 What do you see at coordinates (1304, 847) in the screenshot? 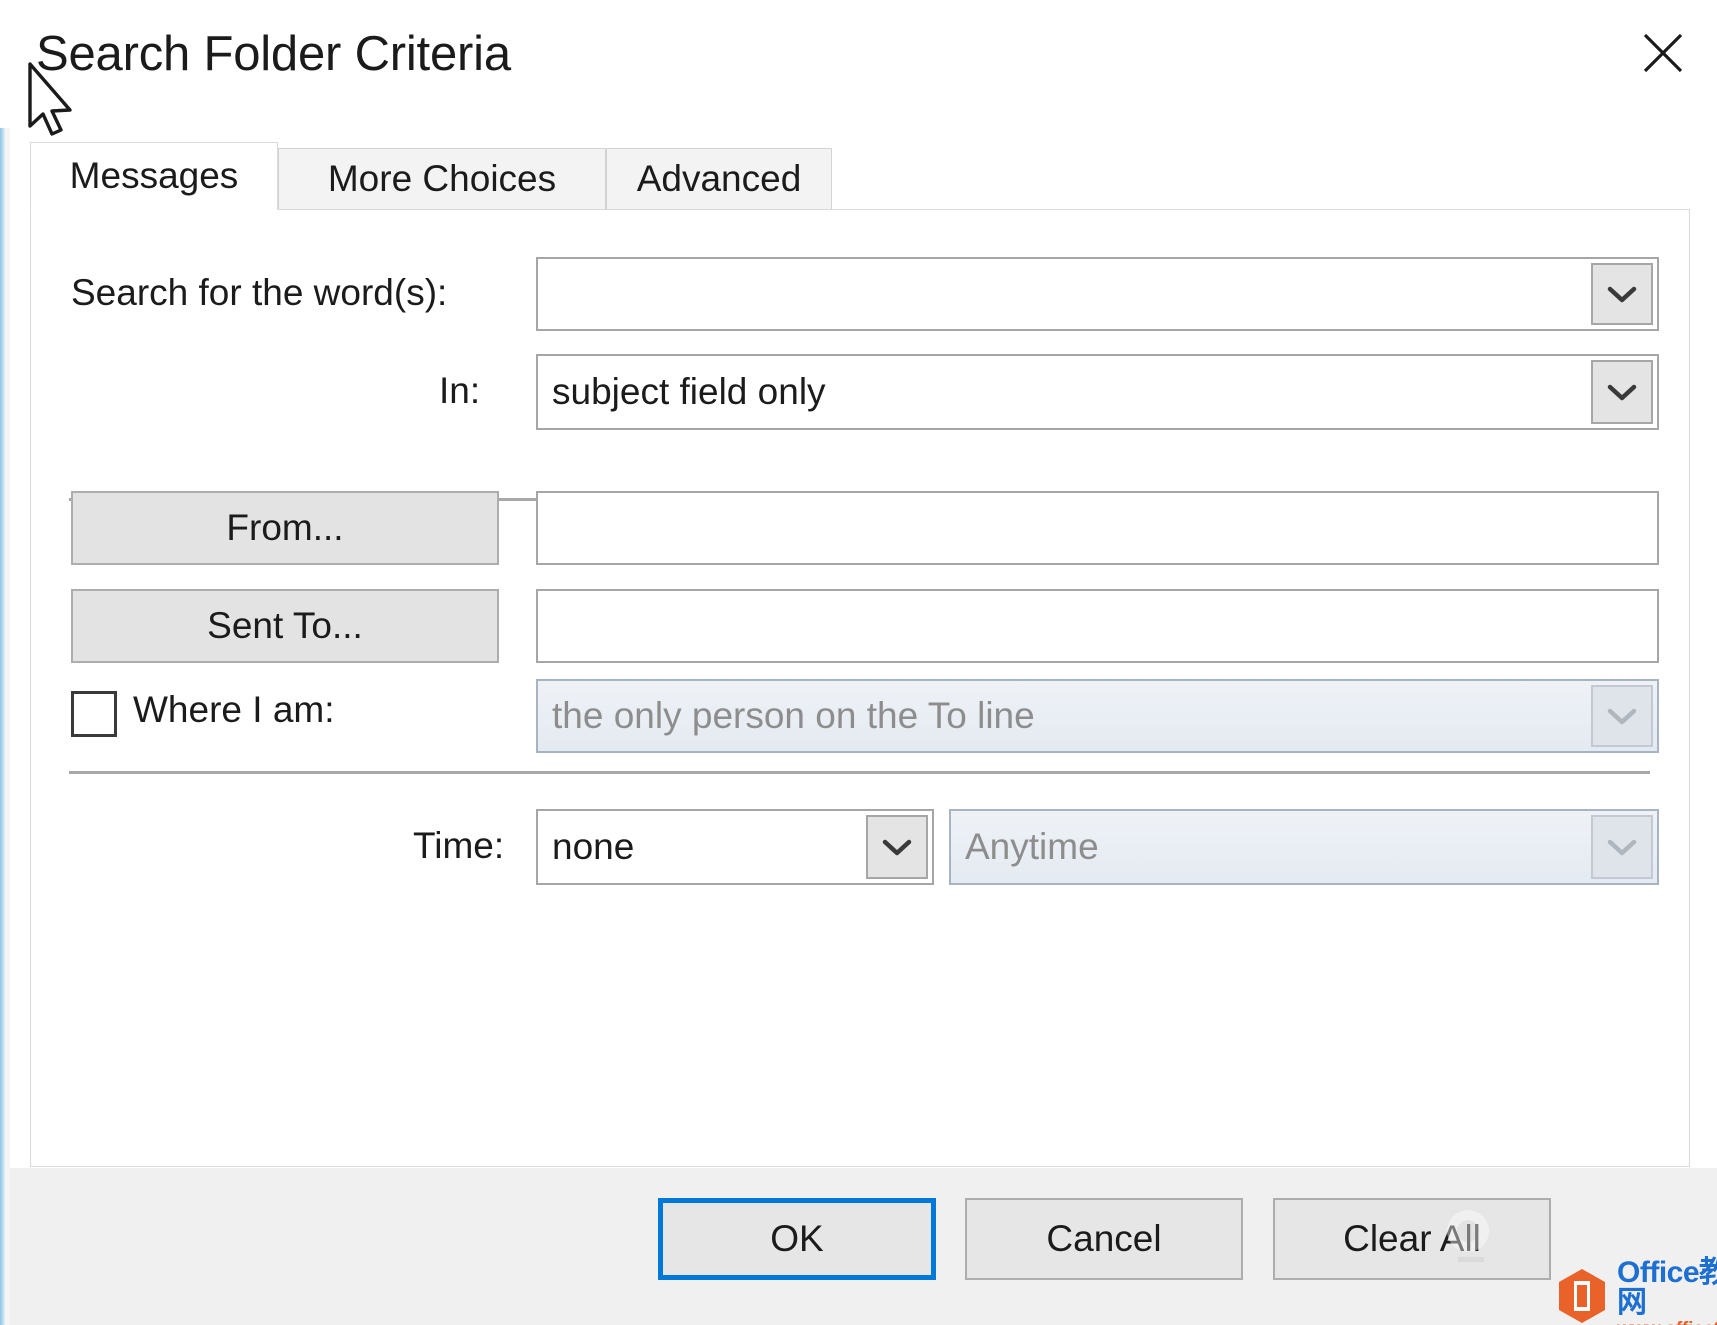
I see `time-range-dropdown: Anytime` at bounding box center [1304, 847].